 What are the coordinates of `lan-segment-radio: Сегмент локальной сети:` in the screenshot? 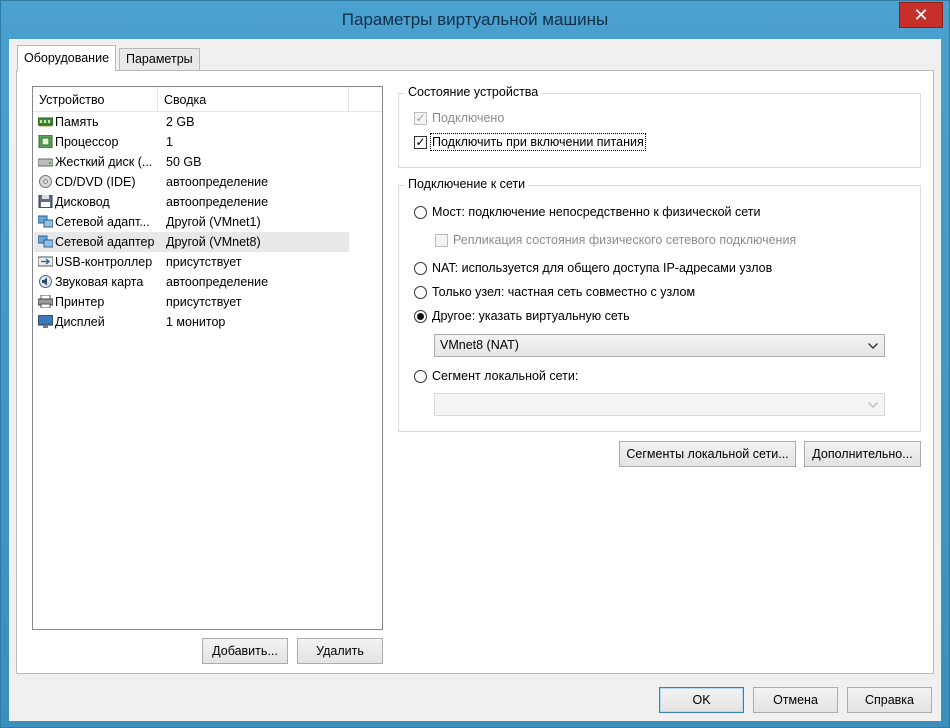 It's located at (496, 376).